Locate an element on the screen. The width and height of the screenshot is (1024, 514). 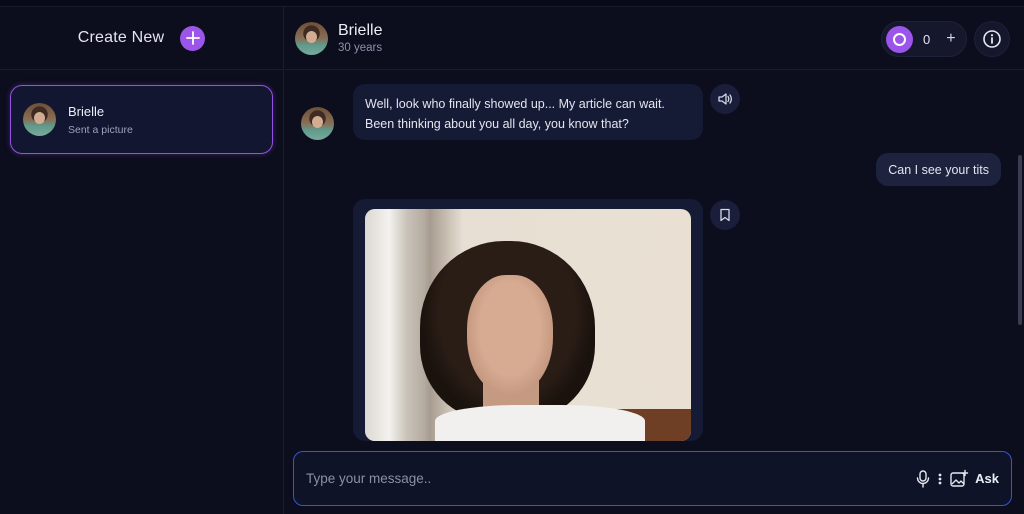
composer-actions: Ask is located at coordinates (957, 479).